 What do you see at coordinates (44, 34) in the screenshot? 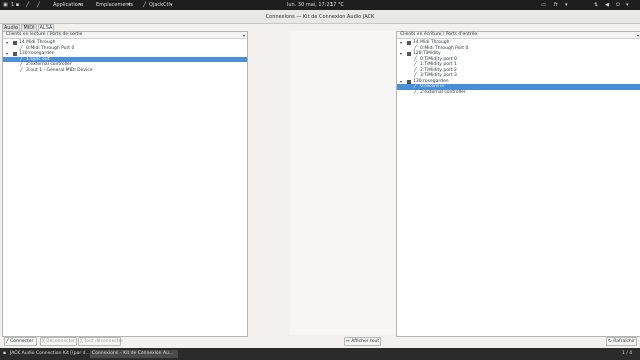
I see `output-ports-header-label: Clients en lecture / Ports de sortie` at bounding box center [44, 34].